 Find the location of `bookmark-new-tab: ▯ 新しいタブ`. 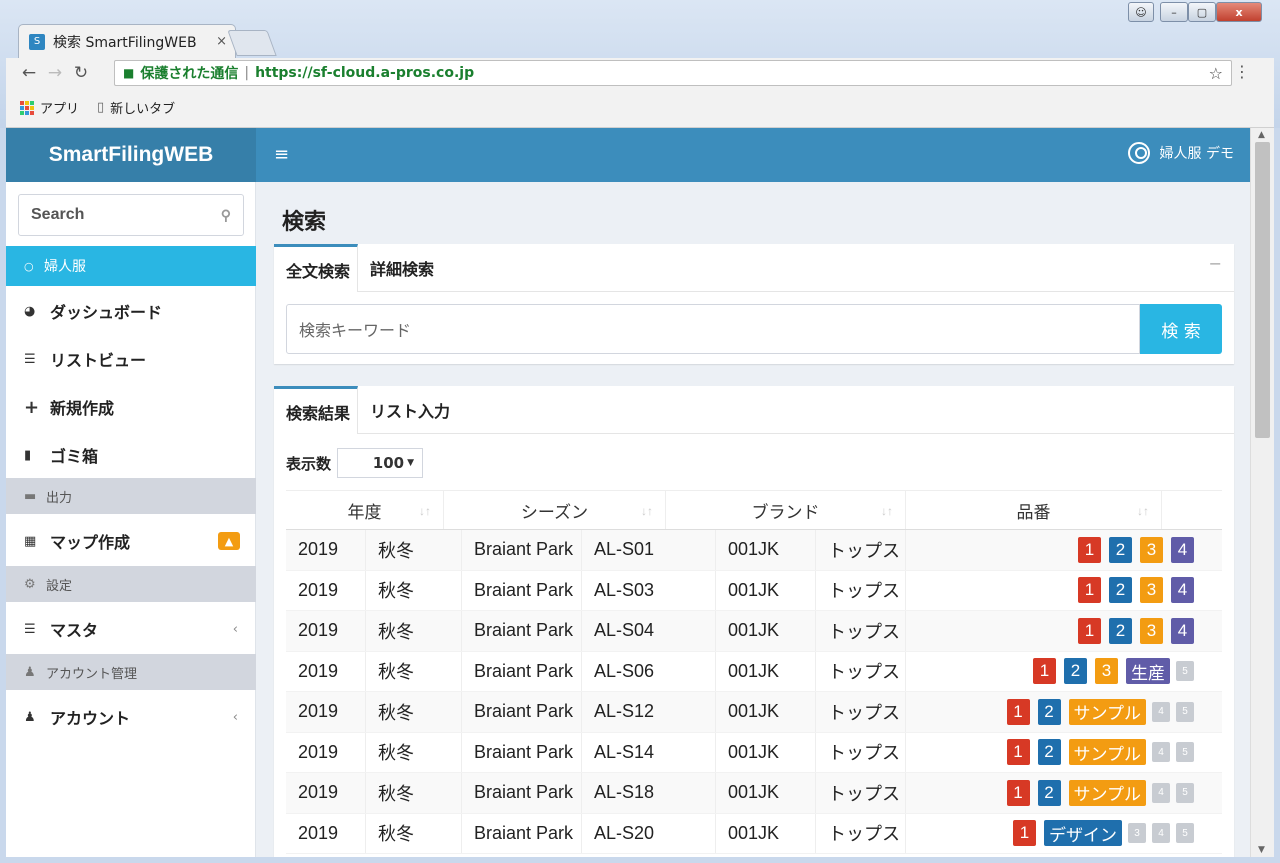

bookmark-new-tab: ▯ 新しいタブ is located at coordinates (136, 107).